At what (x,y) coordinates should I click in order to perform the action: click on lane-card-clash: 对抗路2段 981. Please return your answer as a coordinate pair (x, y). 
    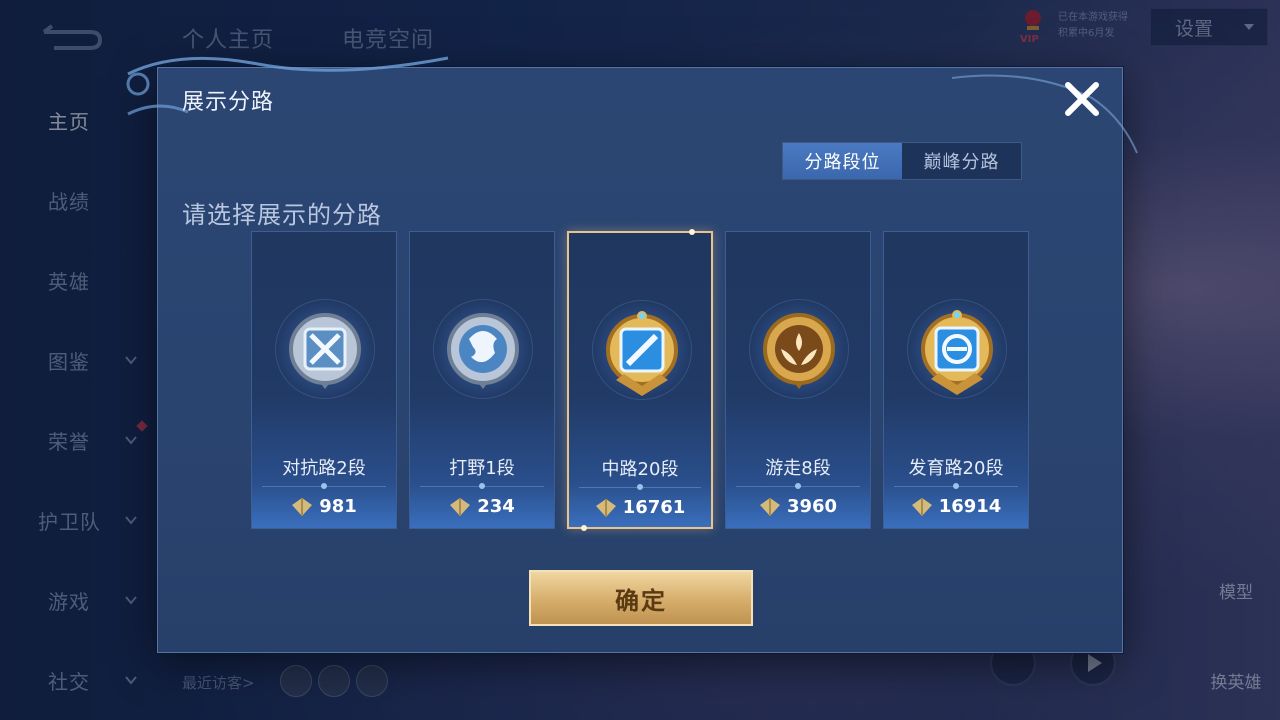
    Looking at the image, I should click on (324, 380).